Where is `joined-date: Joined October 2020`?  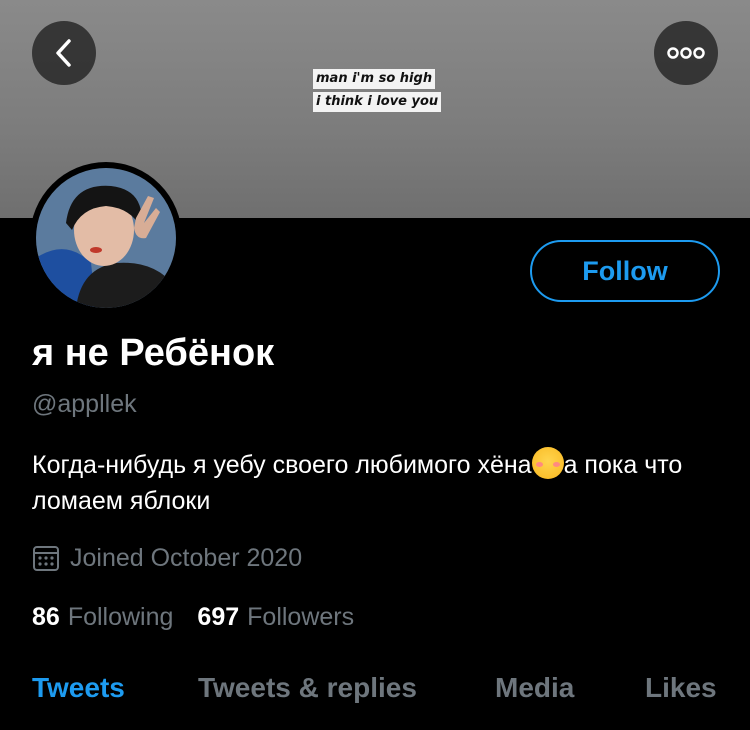 joined-date: Joined October 2020 is located at coordinates (167, 558).